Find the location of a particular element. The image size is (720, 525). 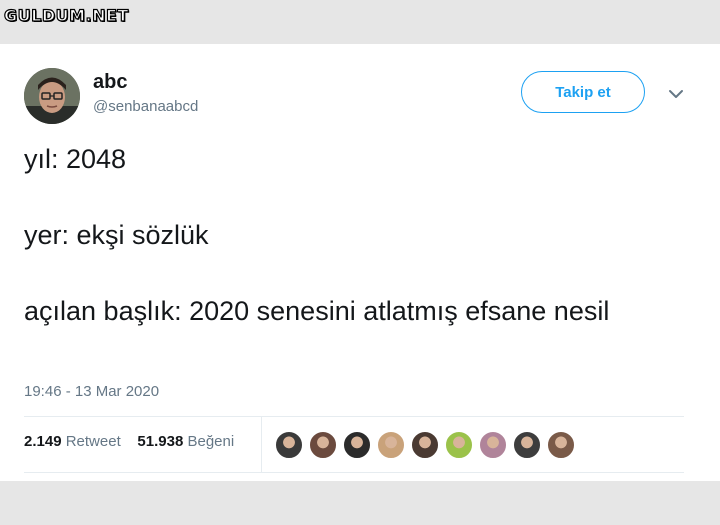

like-label: Beğeni is located at coordinates (211, 441).